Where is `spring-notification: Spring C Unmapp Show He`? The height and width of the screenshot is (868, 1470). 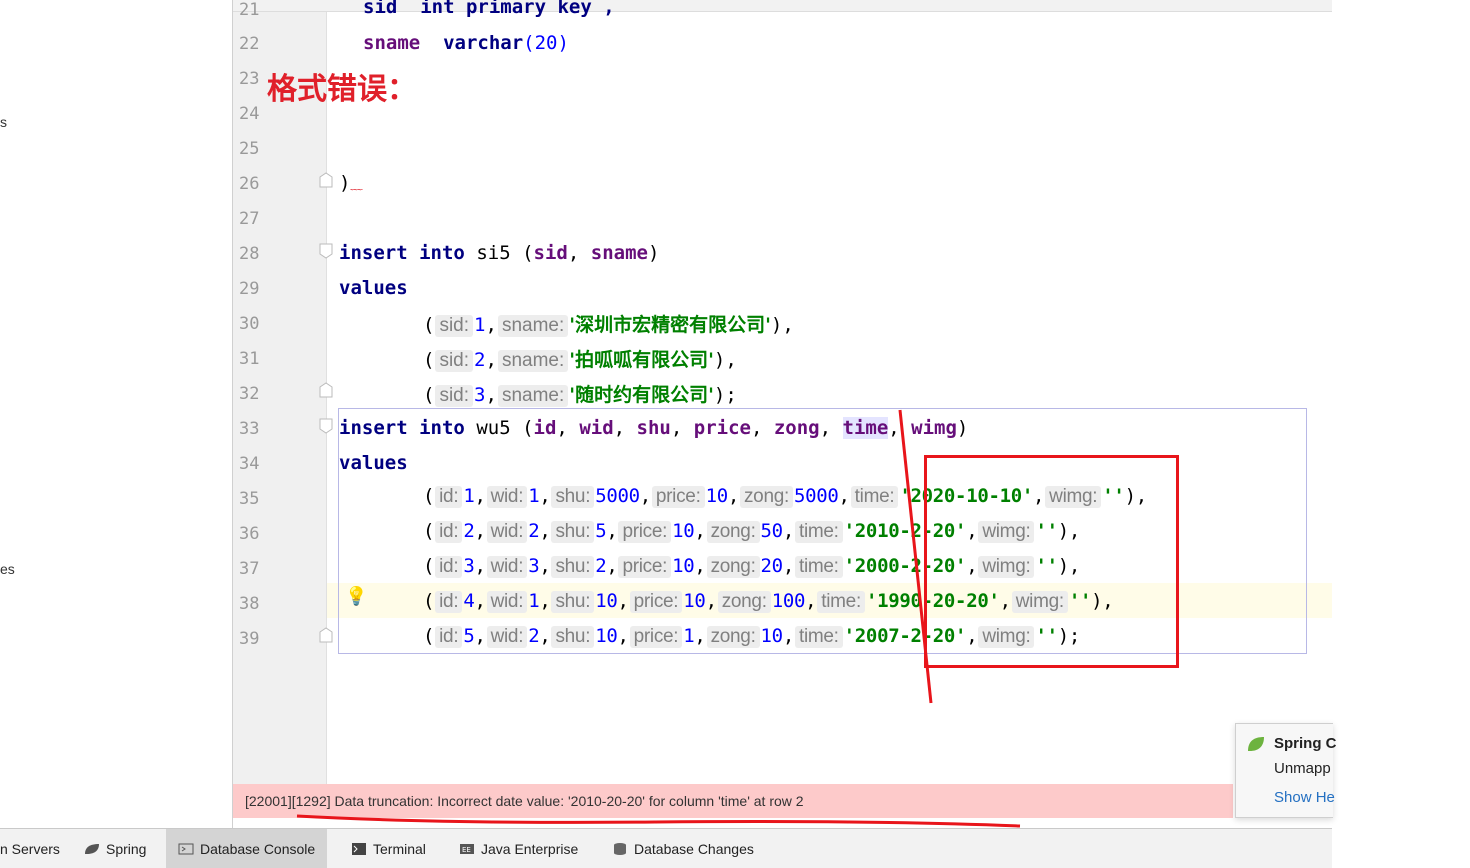
spring-notification: Spring C Unmapp Show He is located at coordinates (1286, 770).